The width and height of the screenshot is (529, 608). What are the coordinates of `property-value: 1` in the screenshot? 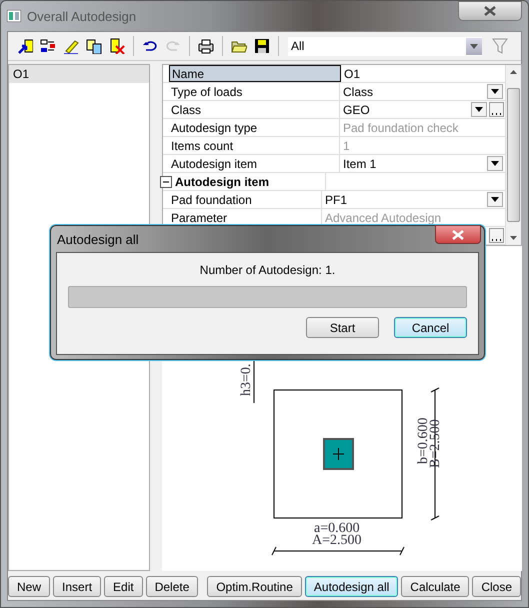 It's located at (346, 145).